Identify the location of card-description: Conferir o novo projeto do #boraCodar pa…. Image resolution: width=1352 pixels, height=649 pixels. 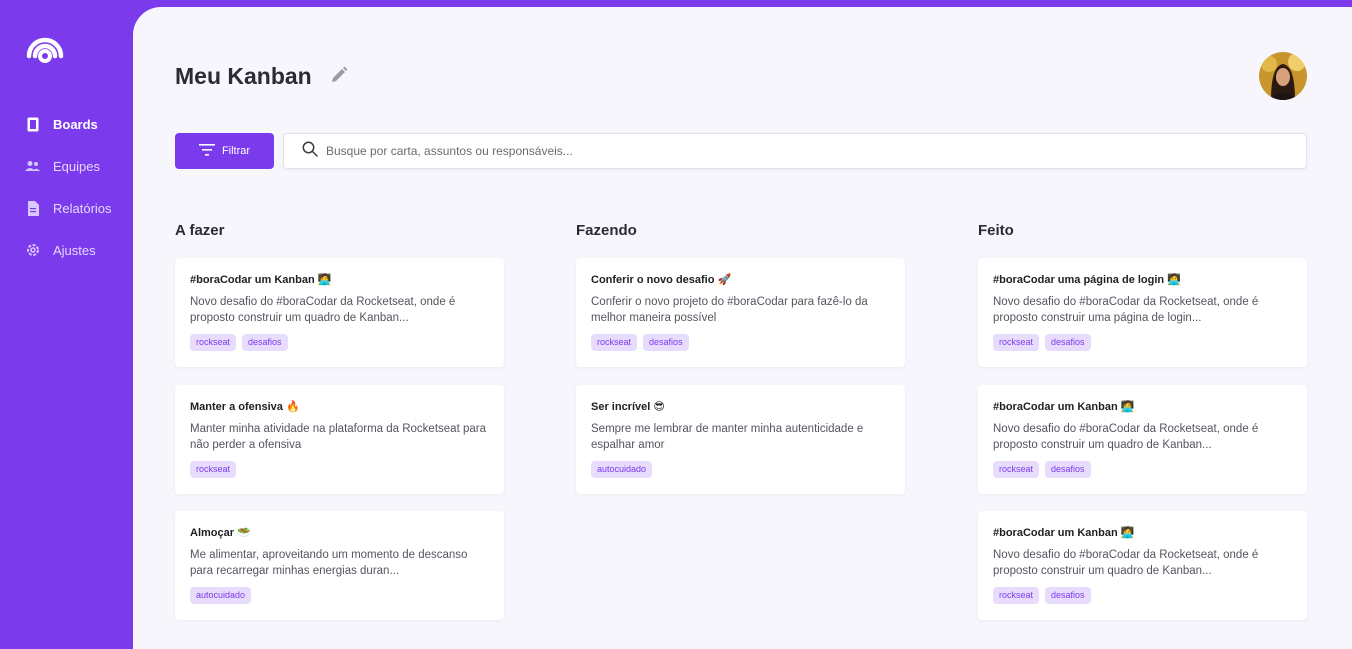
(729, 310).